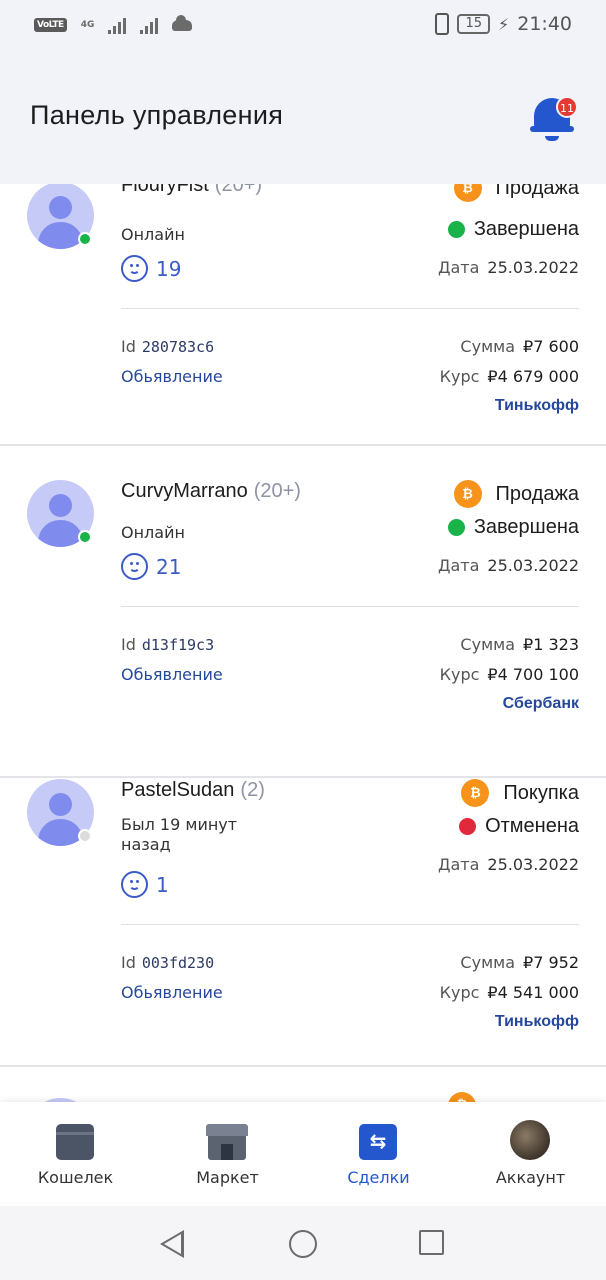  I want to click on deal-status-label: Отменена, so click(532, 826).